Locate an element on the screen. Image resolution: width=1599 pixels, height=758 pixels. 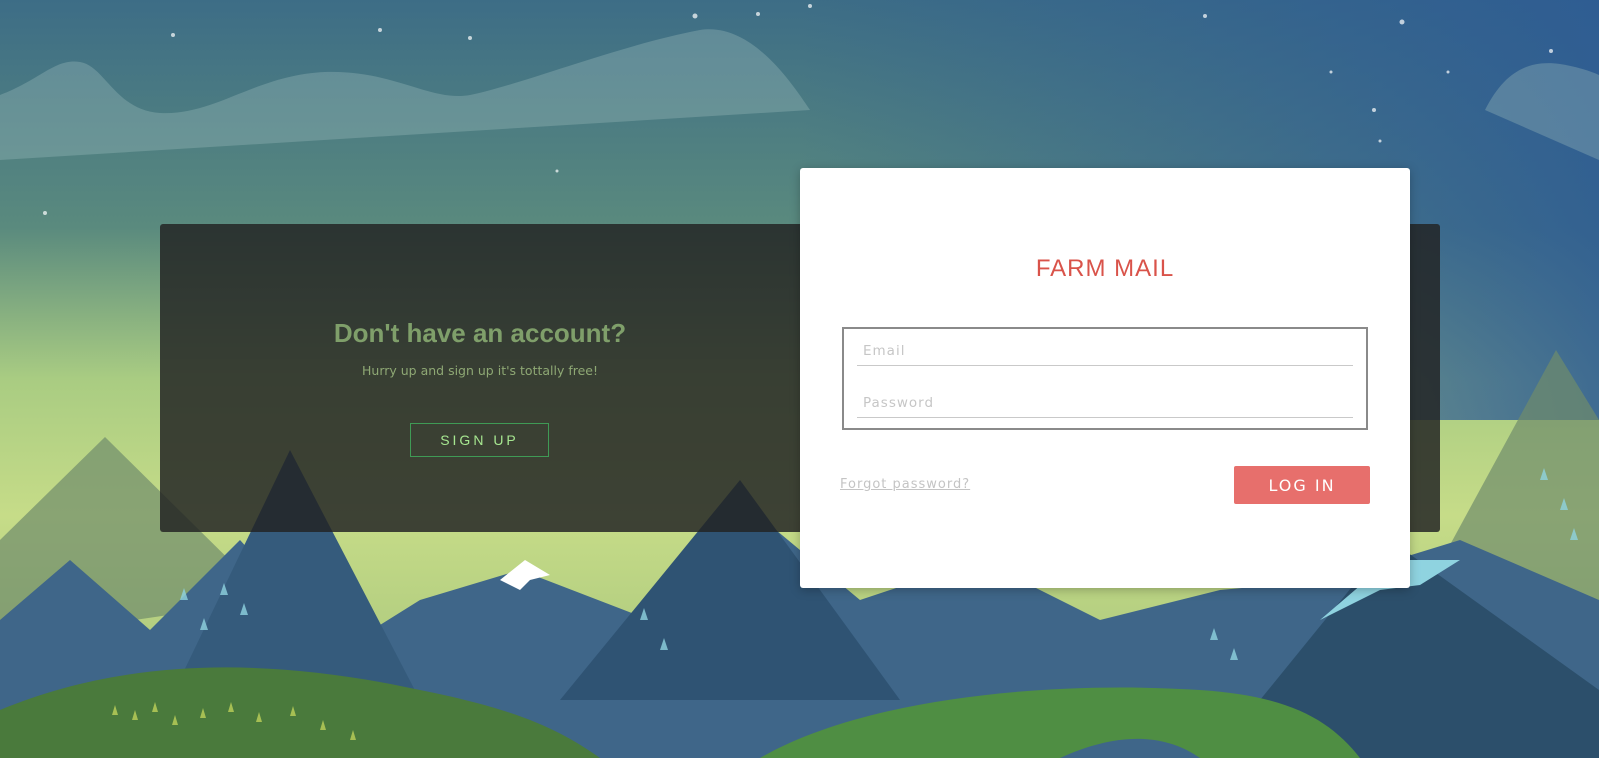
signup-heading: Don't have an account? is located at coordinates (480, 333).